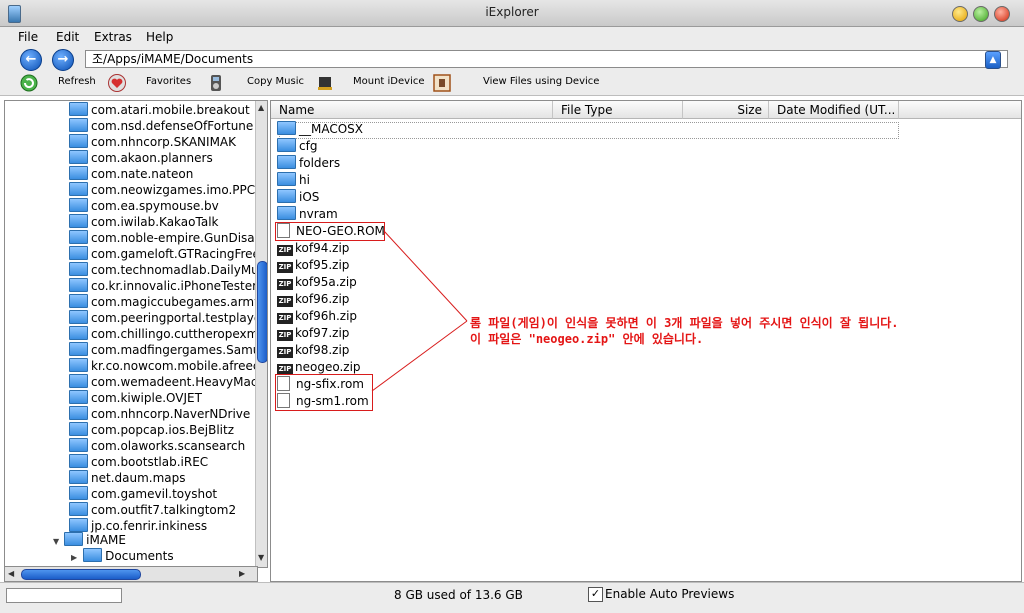 This screenshot has width=1024, height=613. What do you see at coordinates (313, 299) in the screenshot?
I see `file-row: ZIP kof96.zip` at bounding box center [313, 299].